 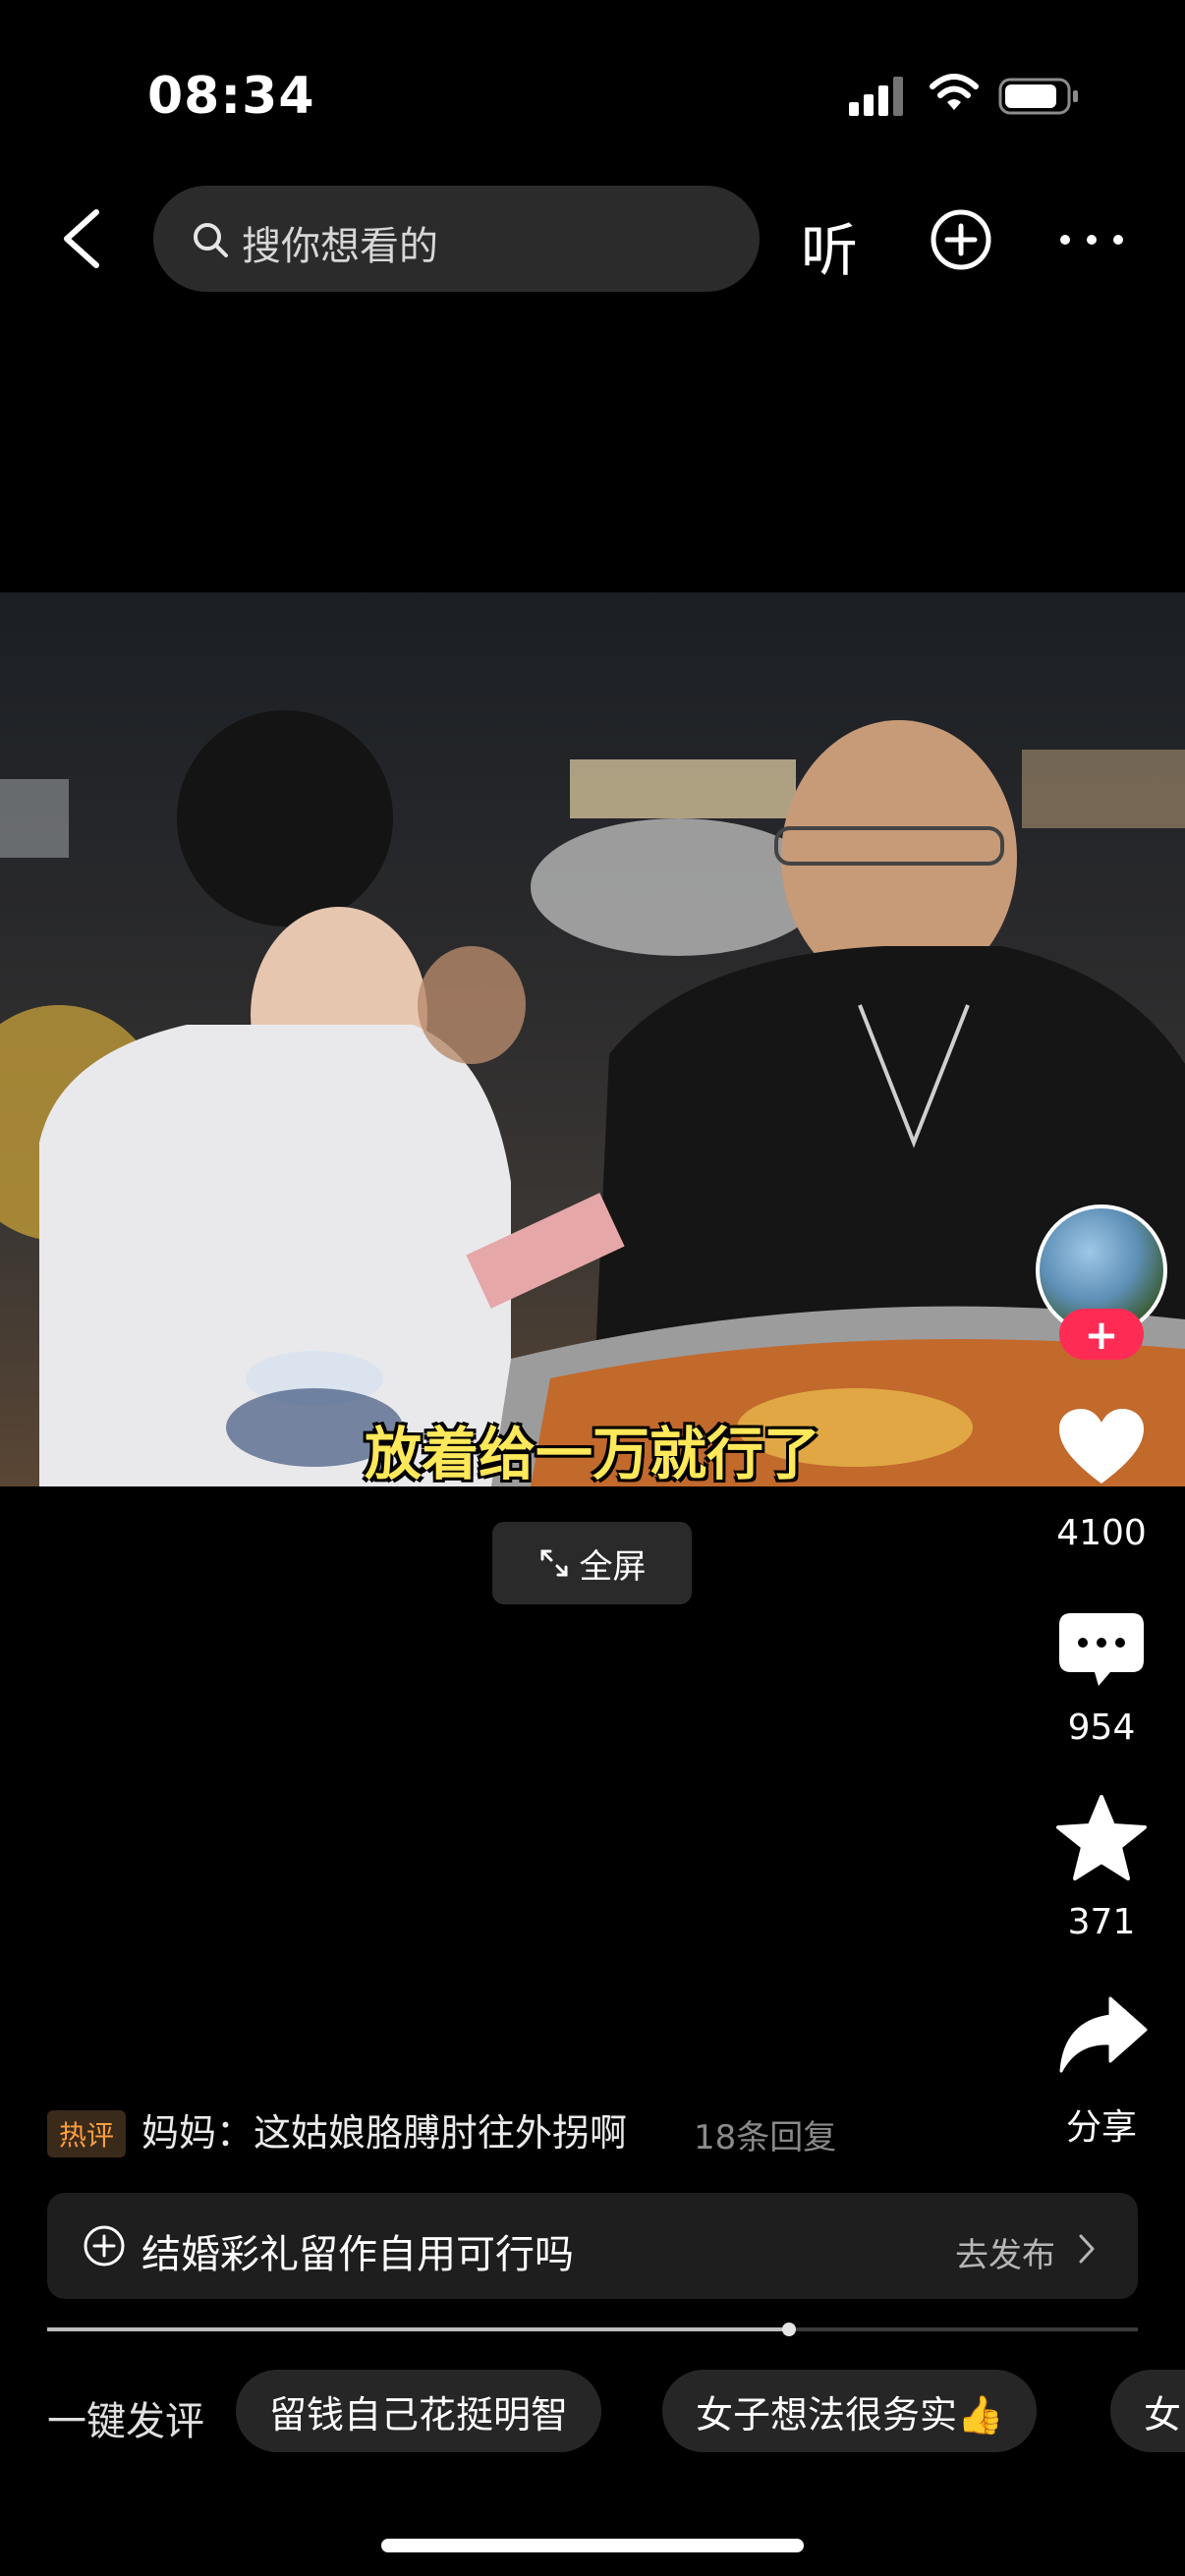 What do you see at coordinates (105, 2246) in the screenshot?
I see `plus-circle-icon` at bounding box center [105, 2246].